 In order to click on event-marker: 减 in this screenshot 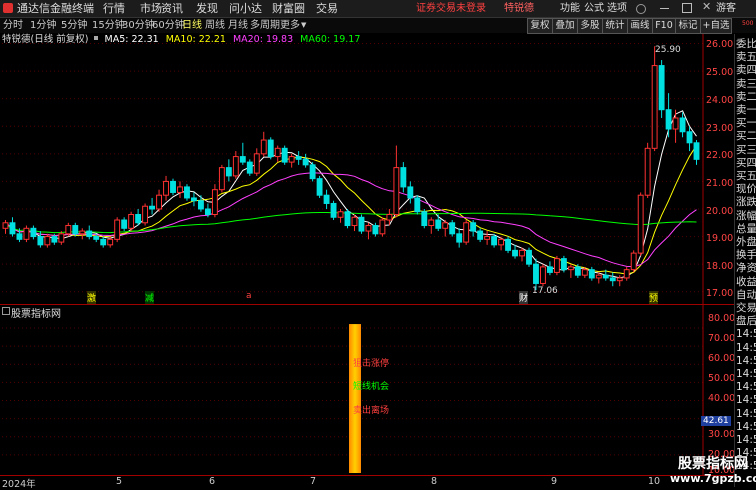, I will do `click(150, 297)`.